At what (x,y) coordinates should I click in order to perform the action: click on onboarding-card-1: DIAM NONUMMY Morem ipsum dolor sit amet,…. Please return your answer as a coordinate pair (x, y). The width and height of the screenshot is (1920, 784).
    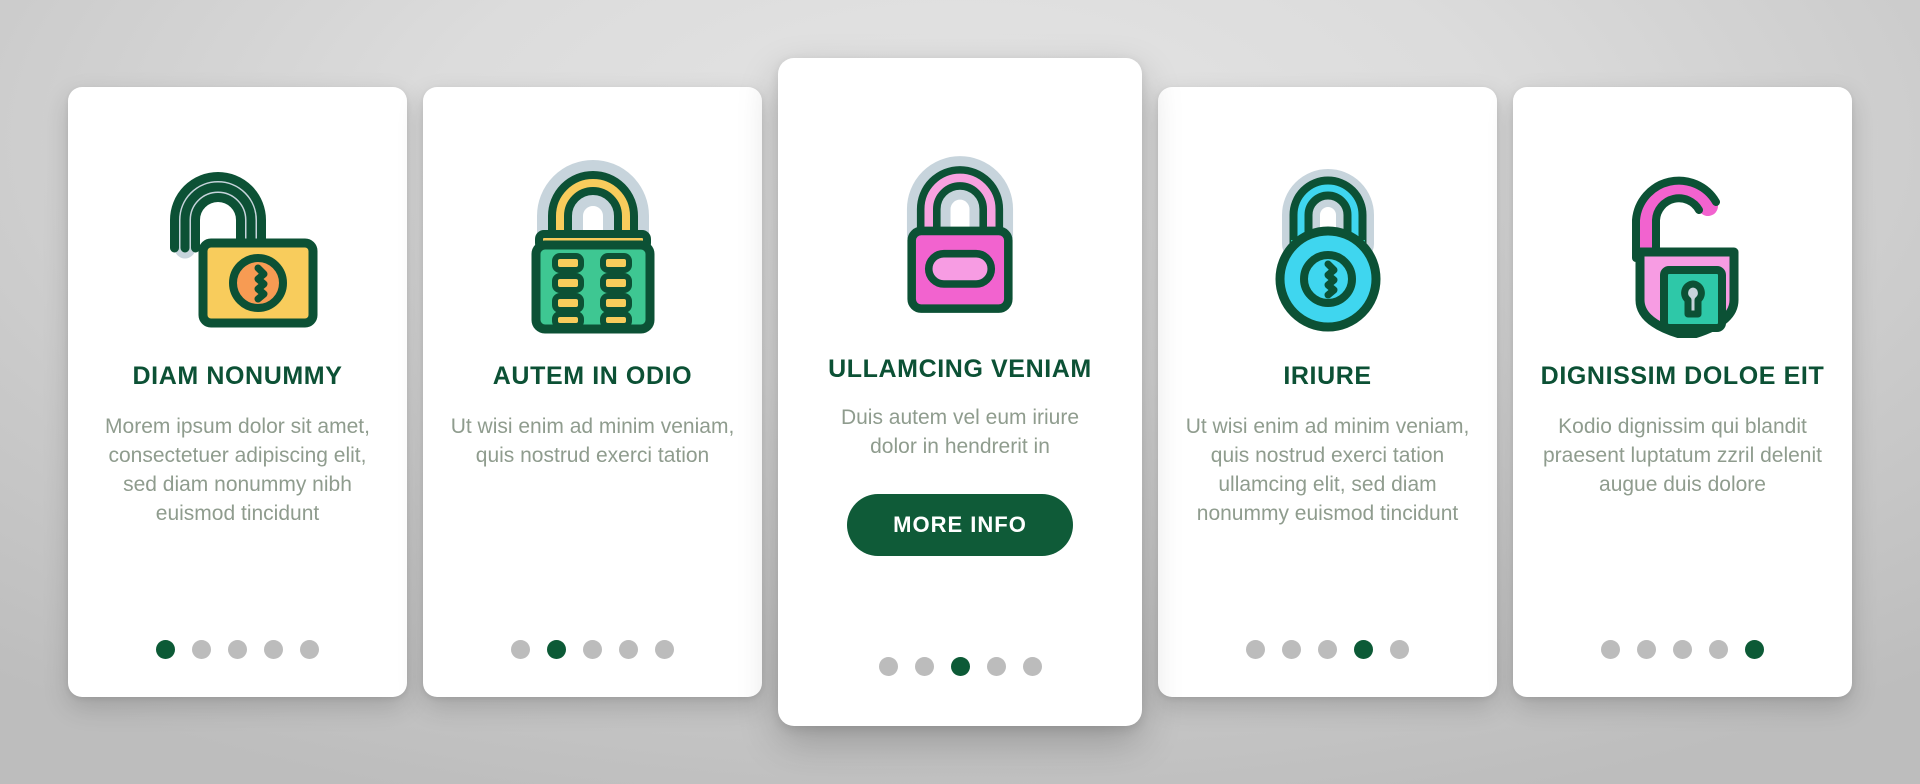
    Looking at the image, I should click on (237, 392).